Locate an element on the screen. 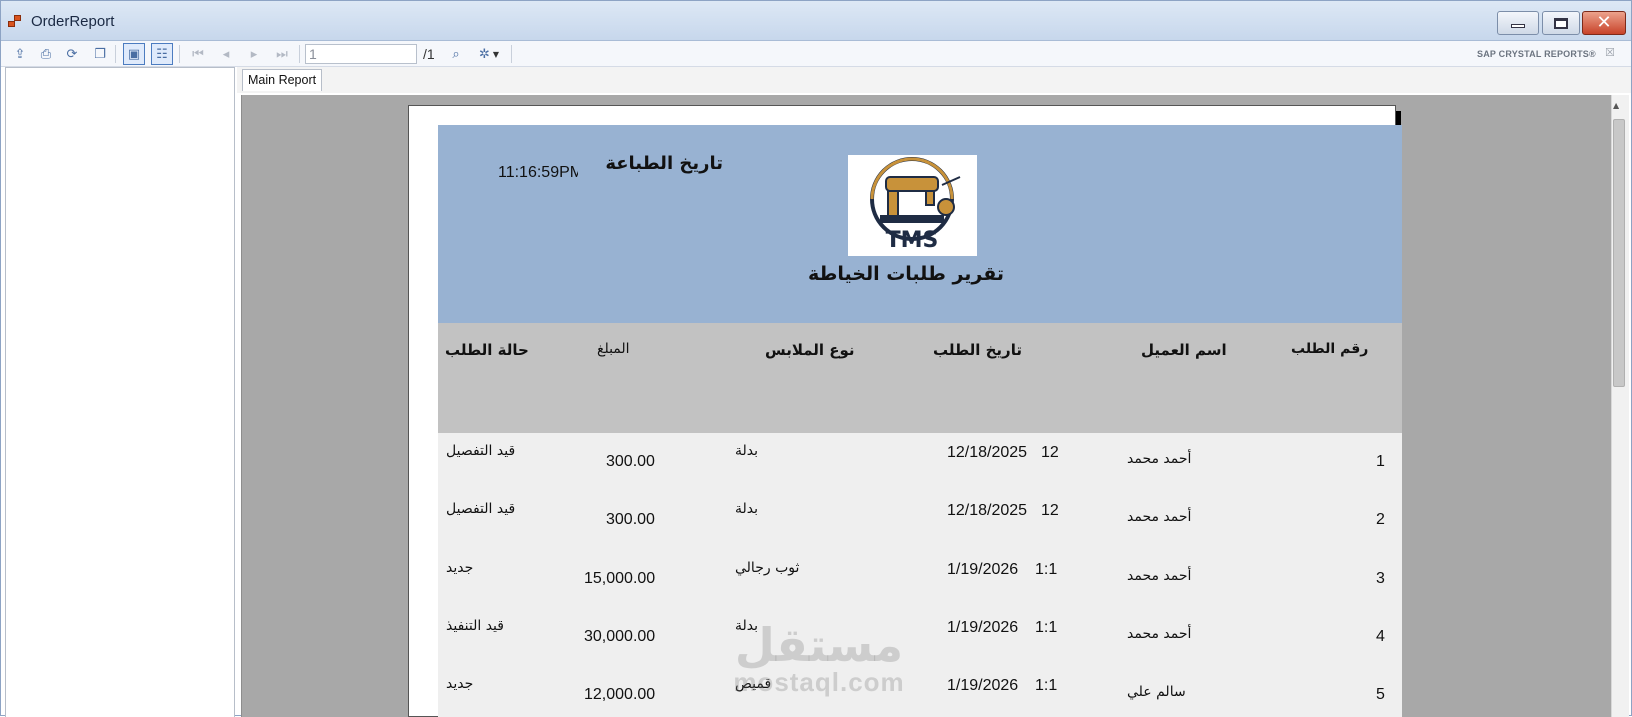 The height and width of the screenshot is (717, 1632). refresh-icon: ⟳ is located at coordinates (72, 54).